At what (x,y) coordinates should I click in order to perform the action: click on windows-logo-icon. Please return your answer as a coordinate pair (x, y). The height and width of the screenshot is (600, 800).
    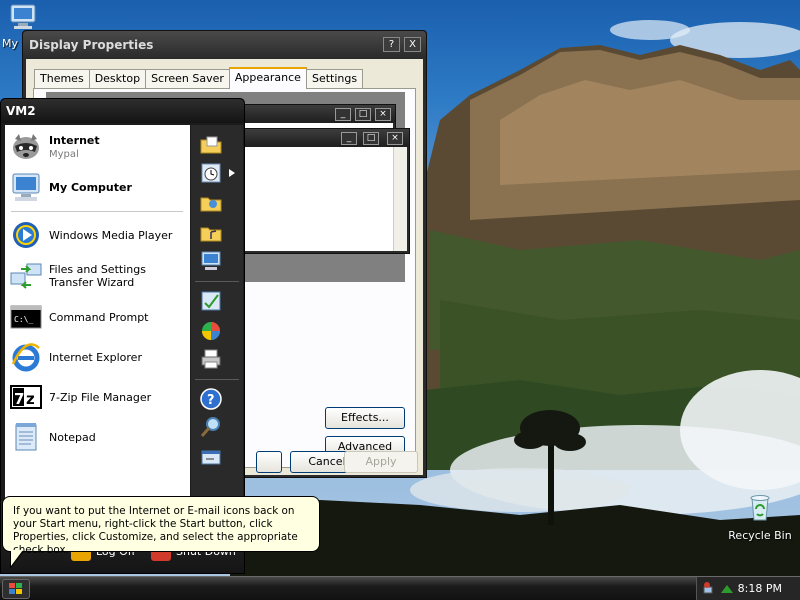
    Looking at the image, I should click on (15, 588).